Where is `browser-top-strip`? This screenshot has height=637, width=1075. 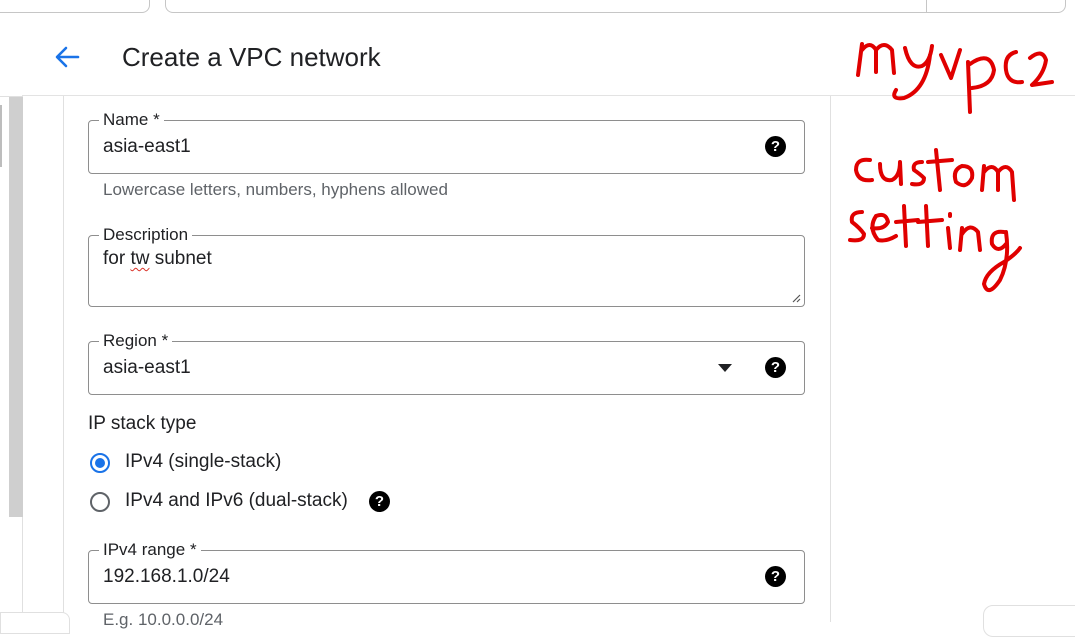 browser-top-strip is located at coordinates (537, 10).